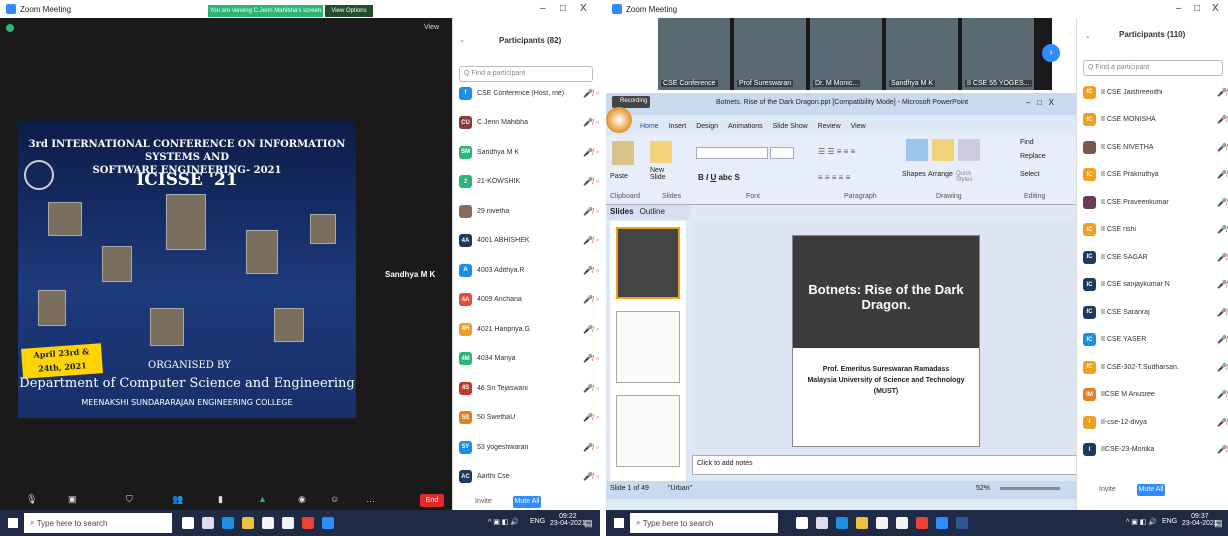 The image size is (1228, 536). I want to click on participant-row: CU C.Jerin Mahibha 🎤̸ ▫, so click(529, 123).